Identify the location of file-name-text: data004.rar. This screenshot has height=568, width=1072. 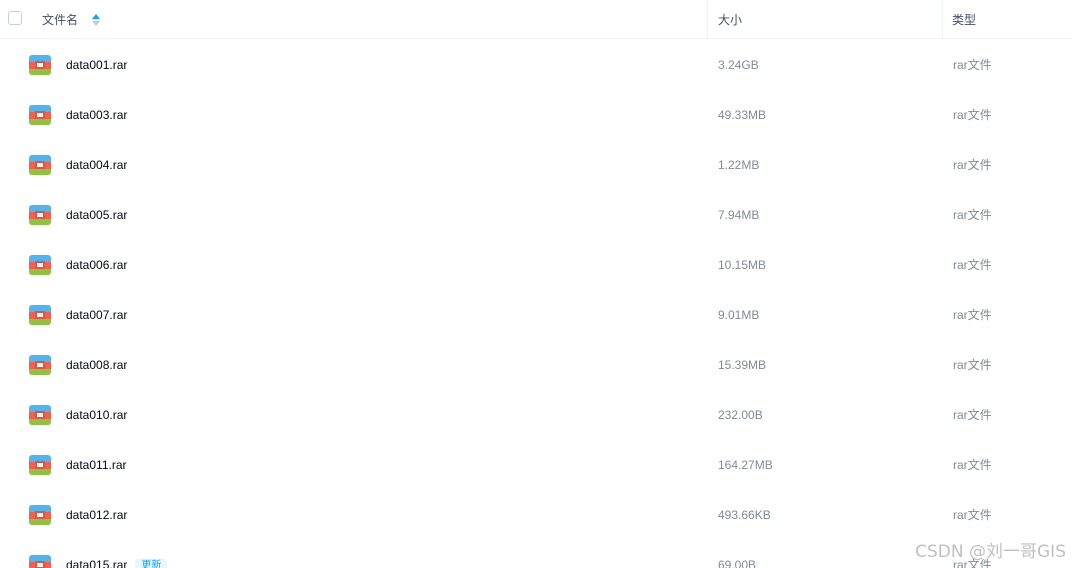
(97, 165).